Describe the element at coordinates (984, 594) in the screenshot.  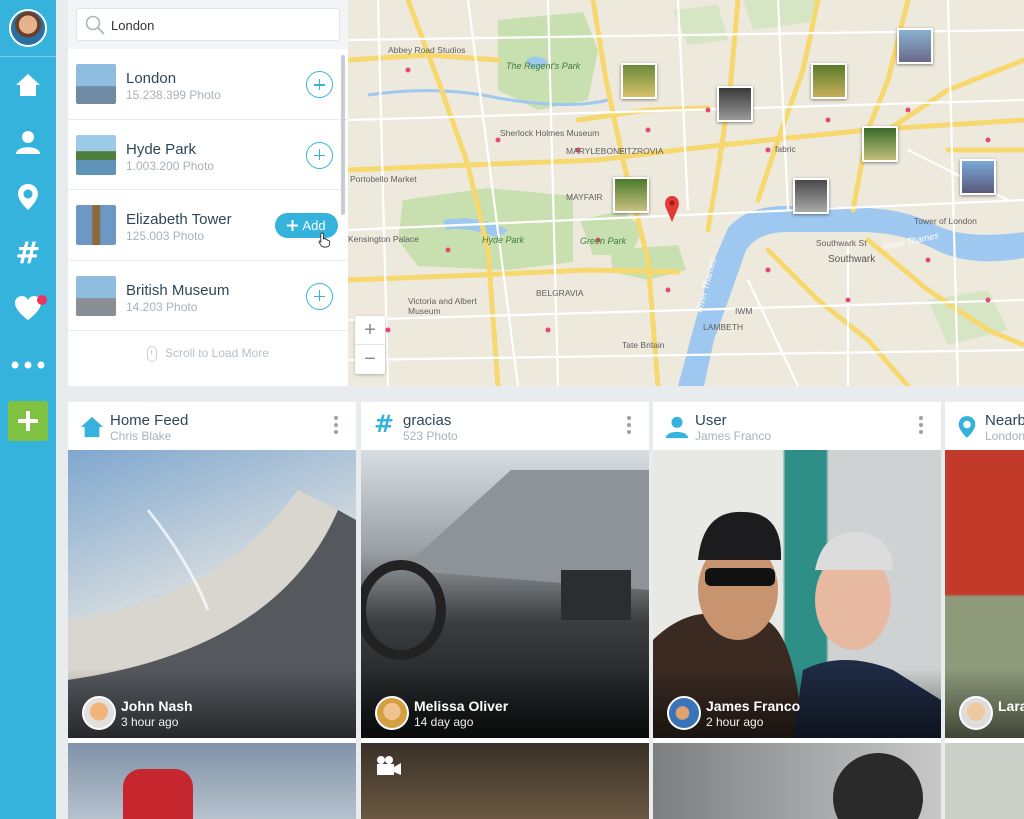
I see `feed-photo: Lara` at that location.